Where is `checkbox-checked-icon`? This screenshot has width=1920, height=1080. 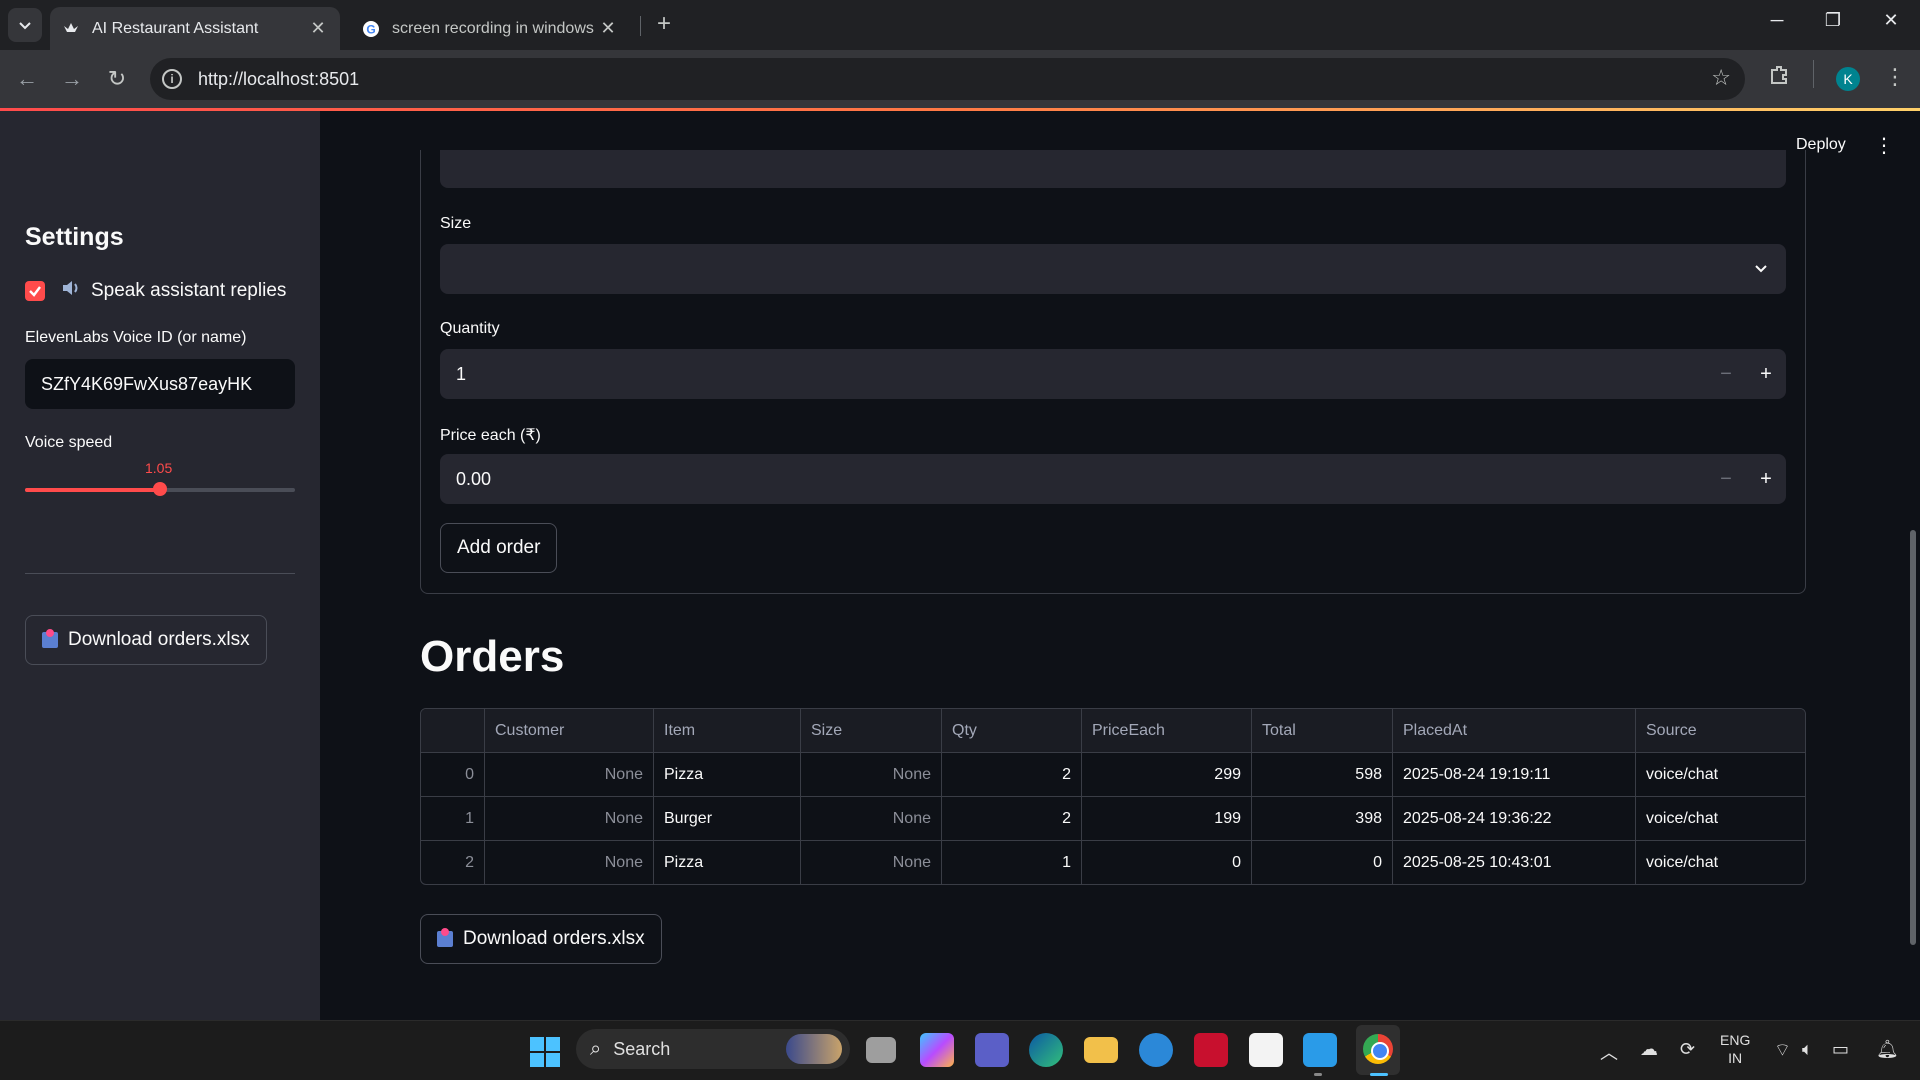 checkbox-checked-icon is located at coordinates (35, 291).